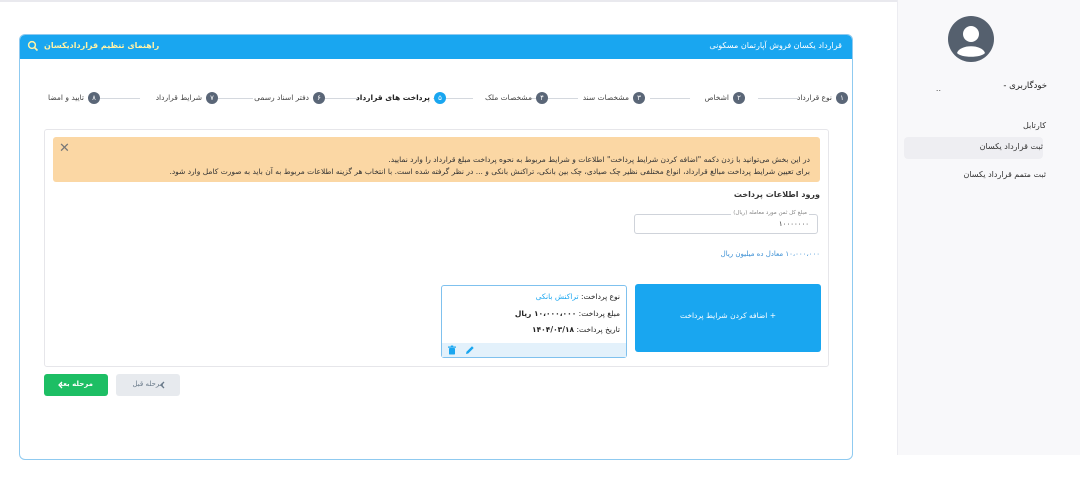  I want to click on payment-type-row: نوع پرداخت: تراکنش بانکی, so click(577, 296).